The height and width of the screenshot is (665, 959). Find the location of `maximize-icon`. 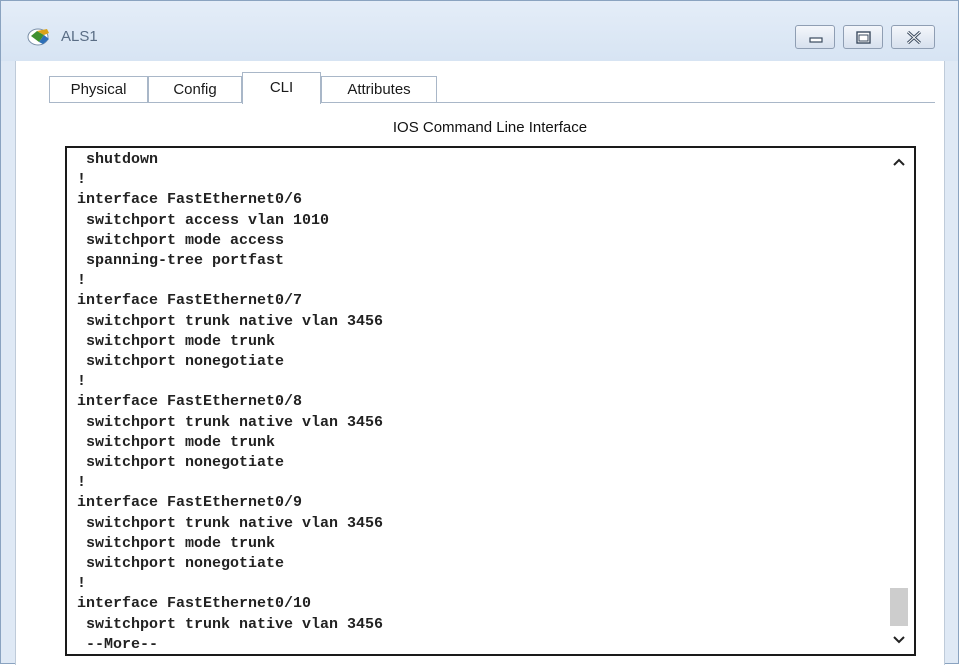

maximize-icon is located at coordinates (863, 37).